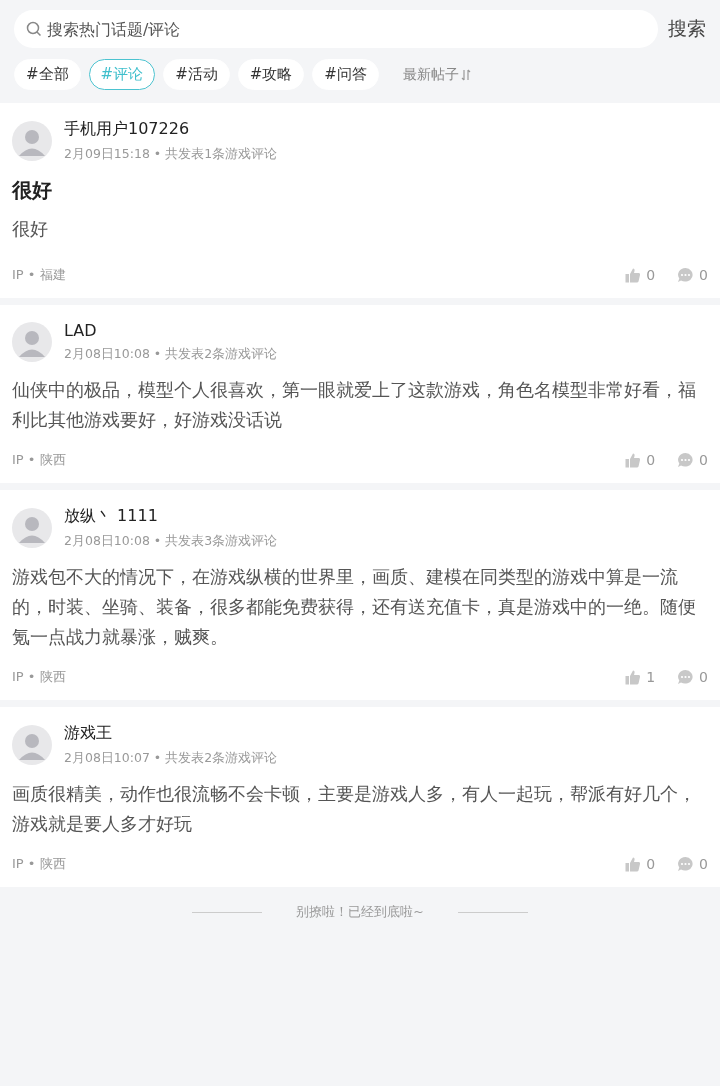 This screenshot has height=1086, width=720. Describe the element at coordinates (271, 74) in the screenshot. I see `filter-tab: #攻略` at that location.